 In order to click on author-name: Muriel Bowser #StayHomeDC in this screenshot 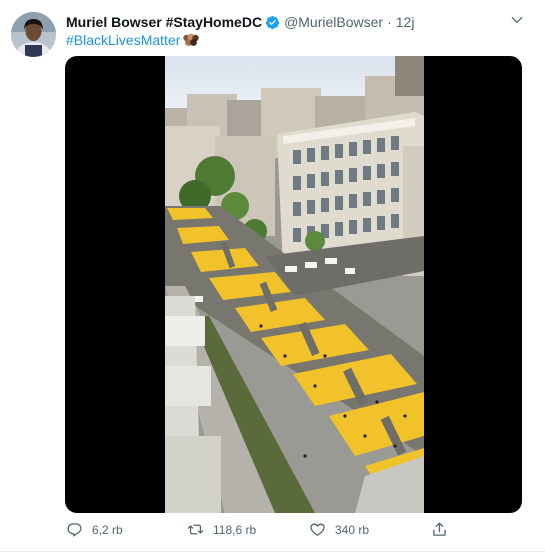, I will do `click(164, 22)`.